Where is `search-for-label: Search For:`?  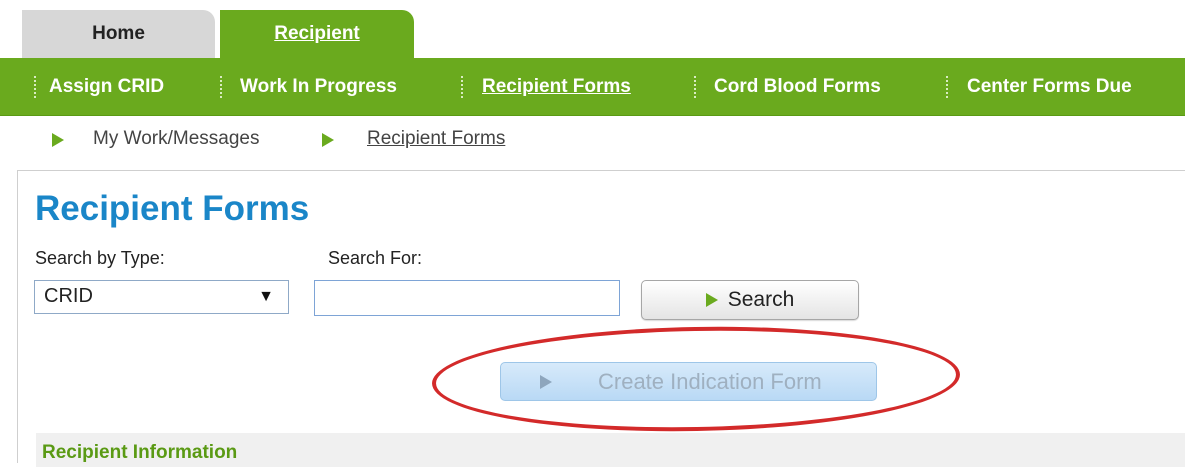
search-for-label: Search For: is located at coordinates (375, 258).